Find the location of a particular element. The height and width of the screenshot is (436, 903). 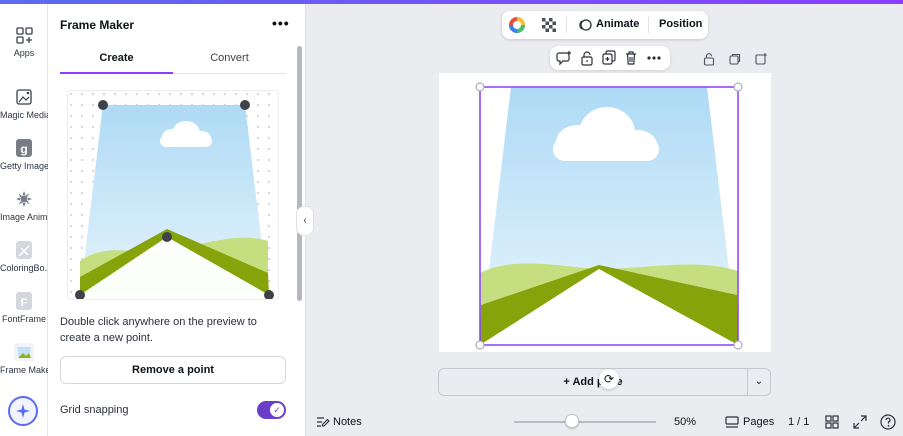

sidebar-item-fontframe: F FontFrame is located at coordinates (24, 314).